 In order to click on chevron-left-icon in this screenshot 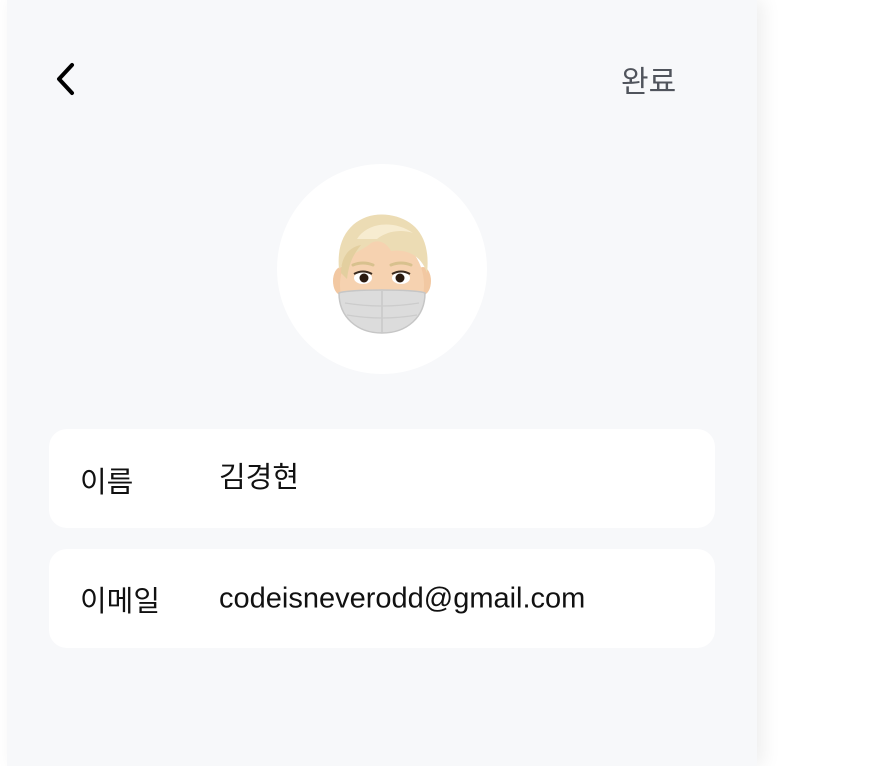, I will do `click(65, 79)`.